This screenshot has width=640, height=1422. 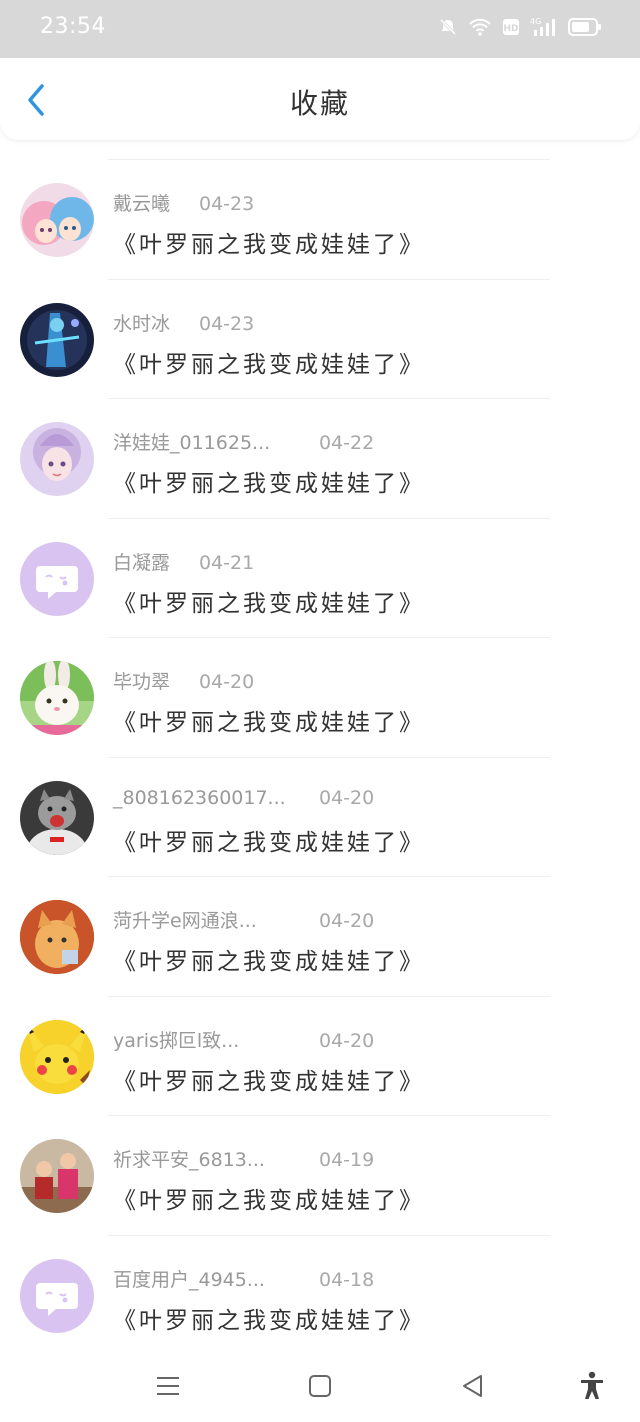 What do you see at coordinates (319, 103) in the screenshot?
I see `page-title: 收藏` at bounding box center [319, 103].